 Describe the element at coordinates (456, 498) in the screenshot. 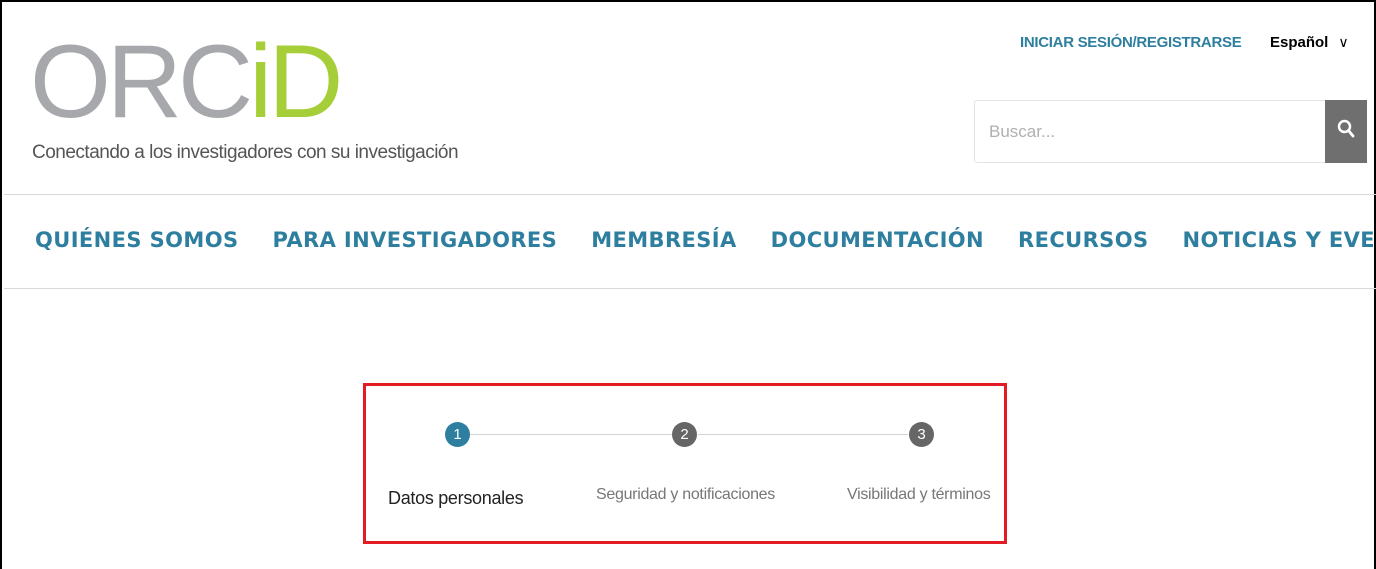

I see `step-1-label: Datos personales` at that location.